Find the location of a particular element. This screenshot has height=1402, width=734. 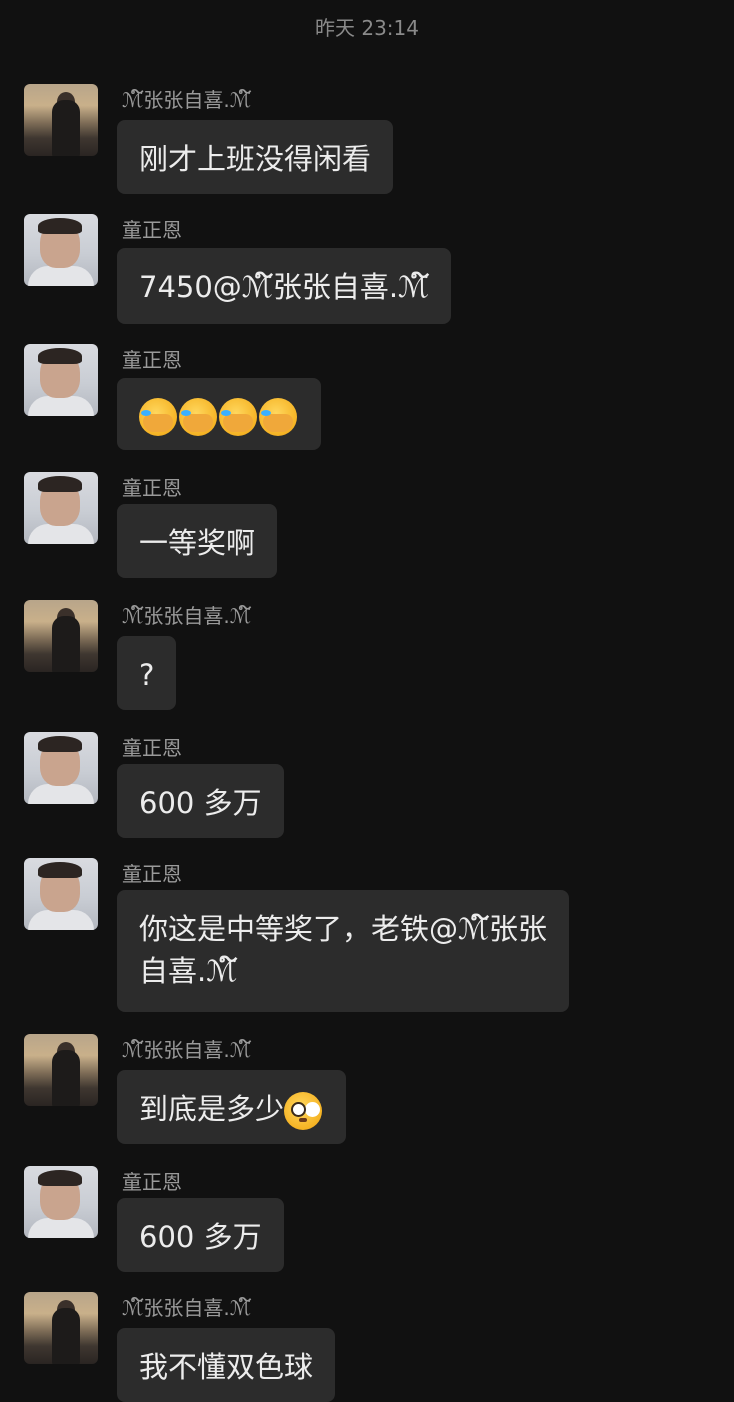

message-text-line2: 自喜.ℳ໌ is located at coordinates (188, 971).